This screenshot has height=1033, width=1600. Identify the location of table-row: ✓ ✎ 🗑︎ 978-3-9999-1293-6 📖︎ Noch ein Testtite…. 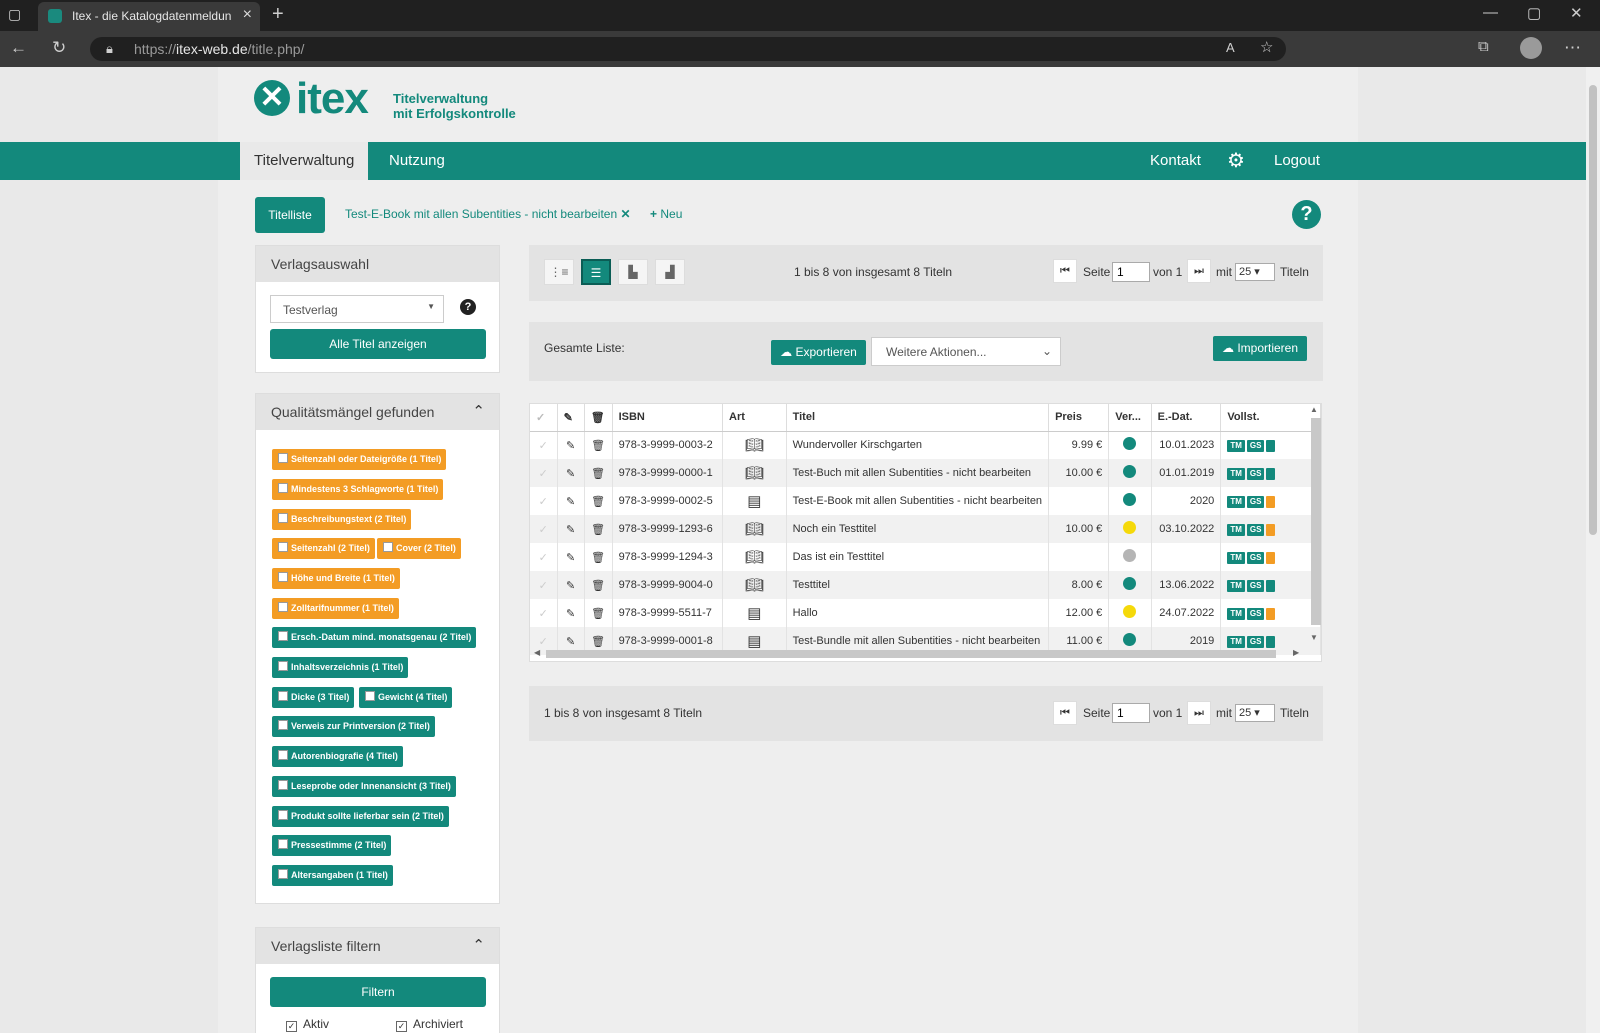
(925, 529).